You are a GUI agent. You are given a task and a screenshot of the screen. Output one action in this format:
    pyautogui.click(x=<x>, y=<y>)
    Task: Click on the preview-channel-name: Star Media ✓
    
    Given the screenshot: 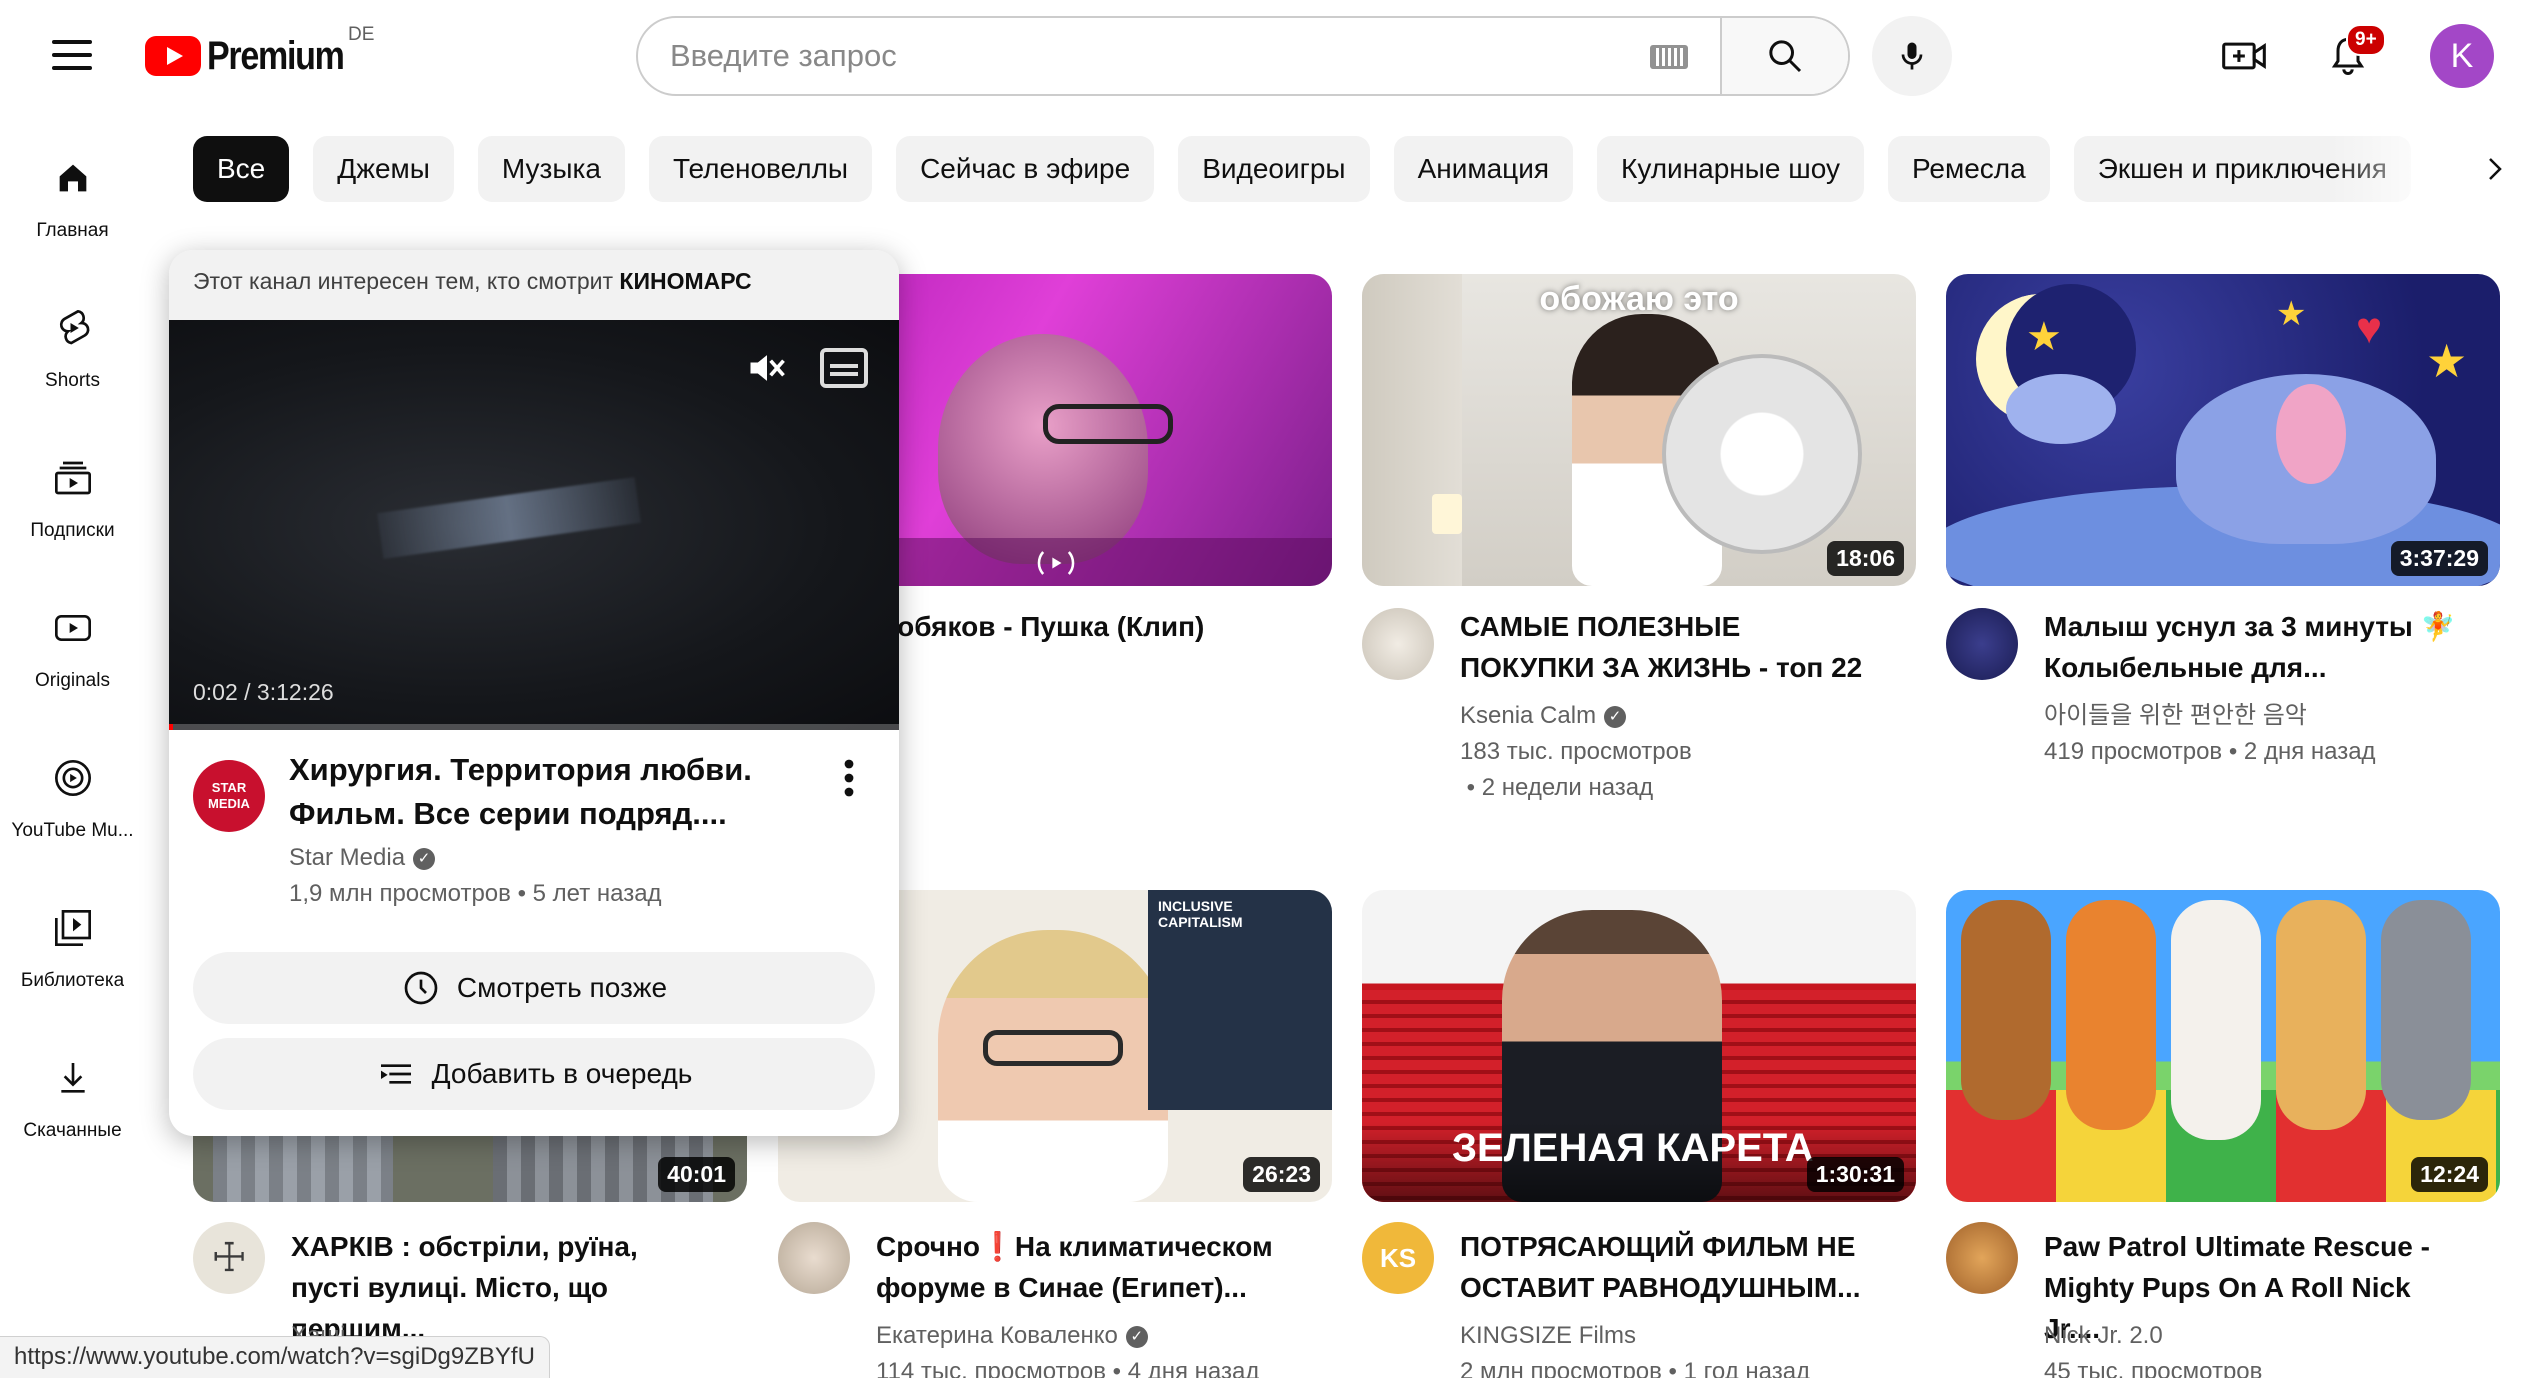 What is the action you would take?
    pyautogui.click(x=362, y=858)
    